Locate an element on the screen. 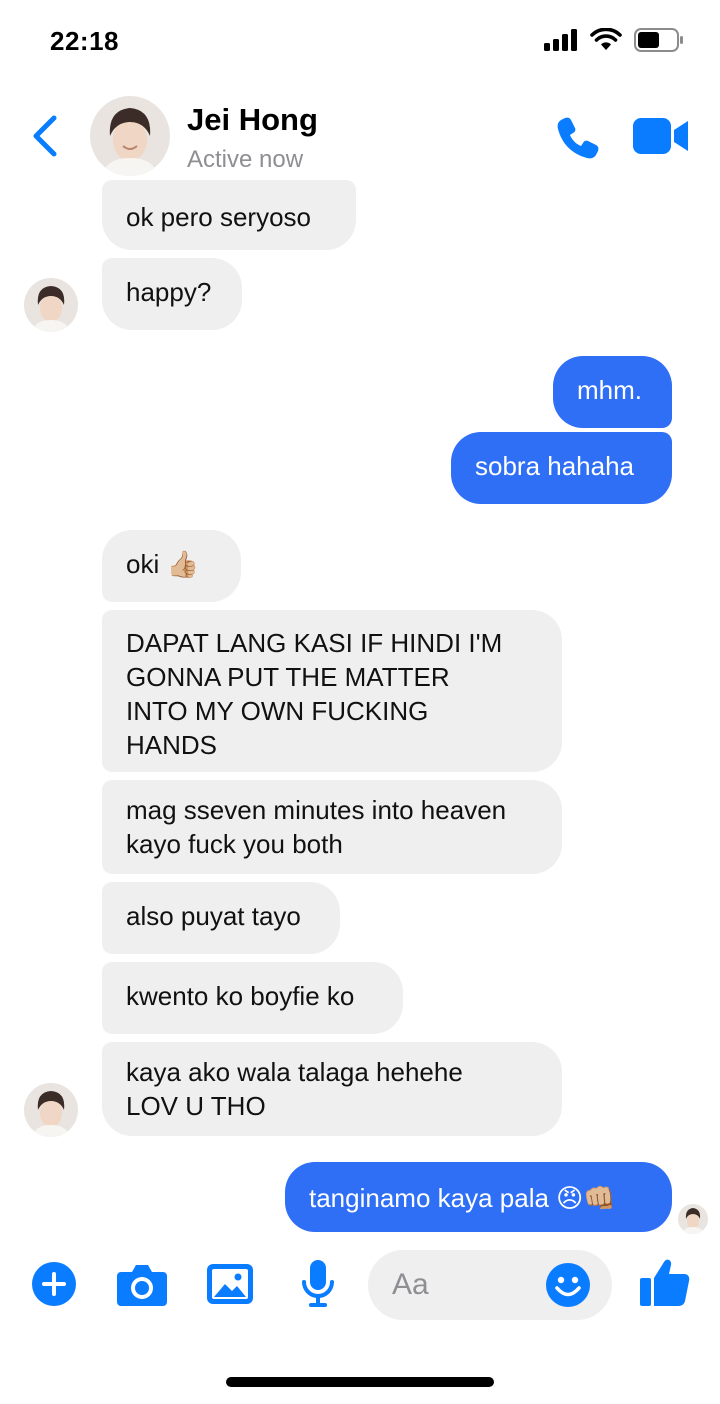  battery-icon is located at coordinates (658, 40).